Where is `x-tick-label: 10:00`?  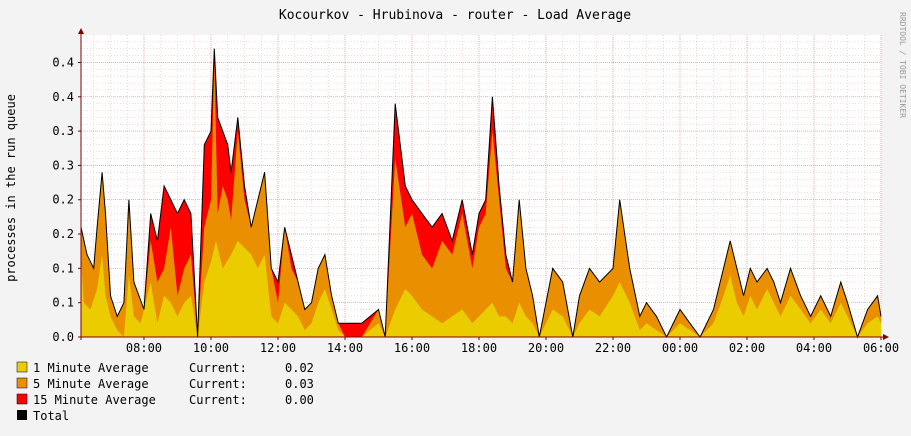
x-tick-label: 10:00 is located at coordinates (211, 348).